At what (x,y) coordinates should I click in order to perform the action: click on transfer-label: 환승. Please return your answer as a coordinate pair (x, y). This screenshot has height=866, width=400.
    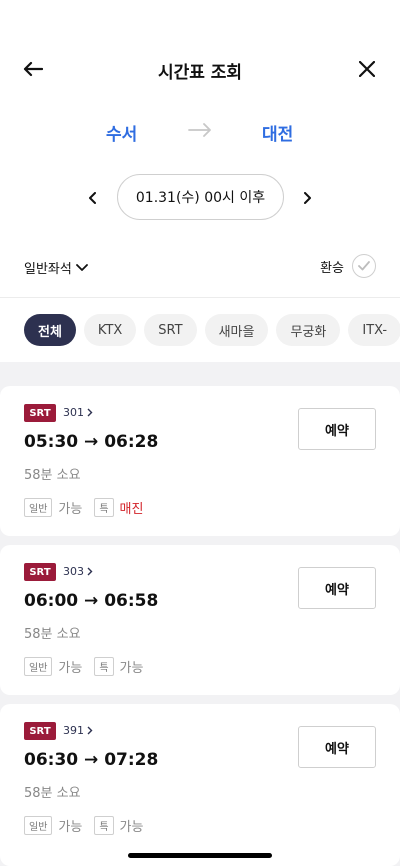
    Looking at the image, I should click on (332, 268).